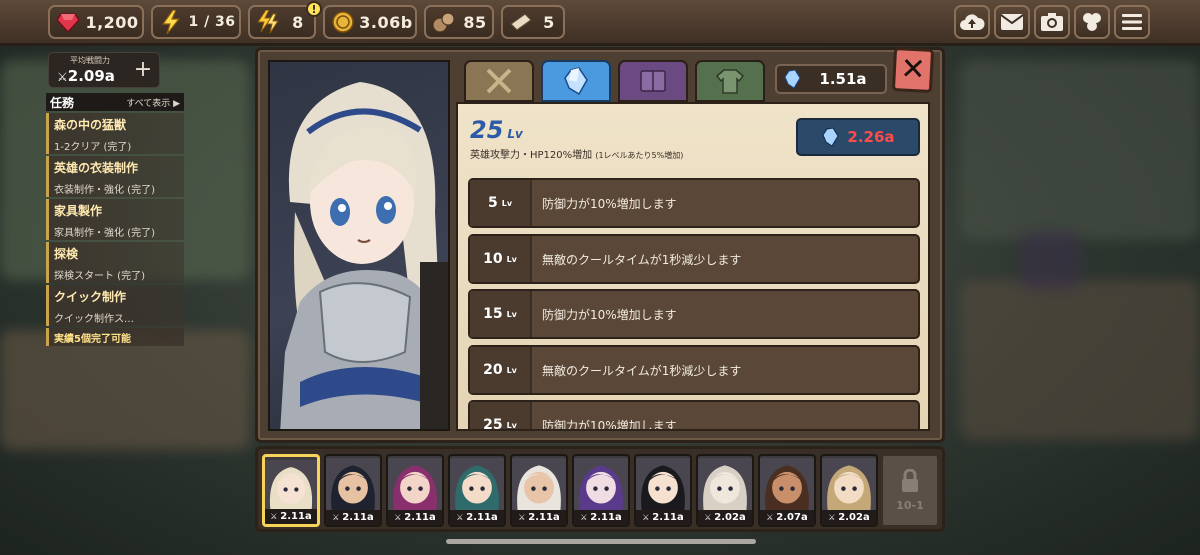  I want to click on close-icon: ✕, so click(913, 69).